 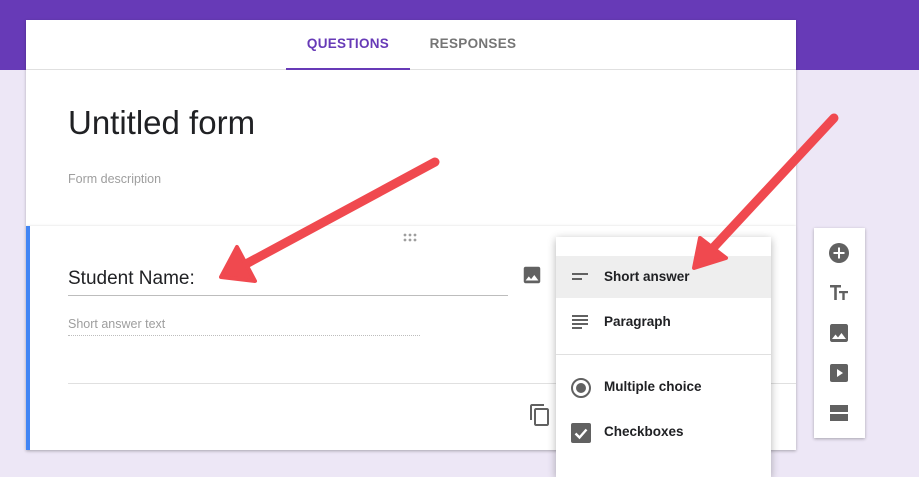 I want to click on tab-questions: QUESTIONS, so click(x=348, y=45).